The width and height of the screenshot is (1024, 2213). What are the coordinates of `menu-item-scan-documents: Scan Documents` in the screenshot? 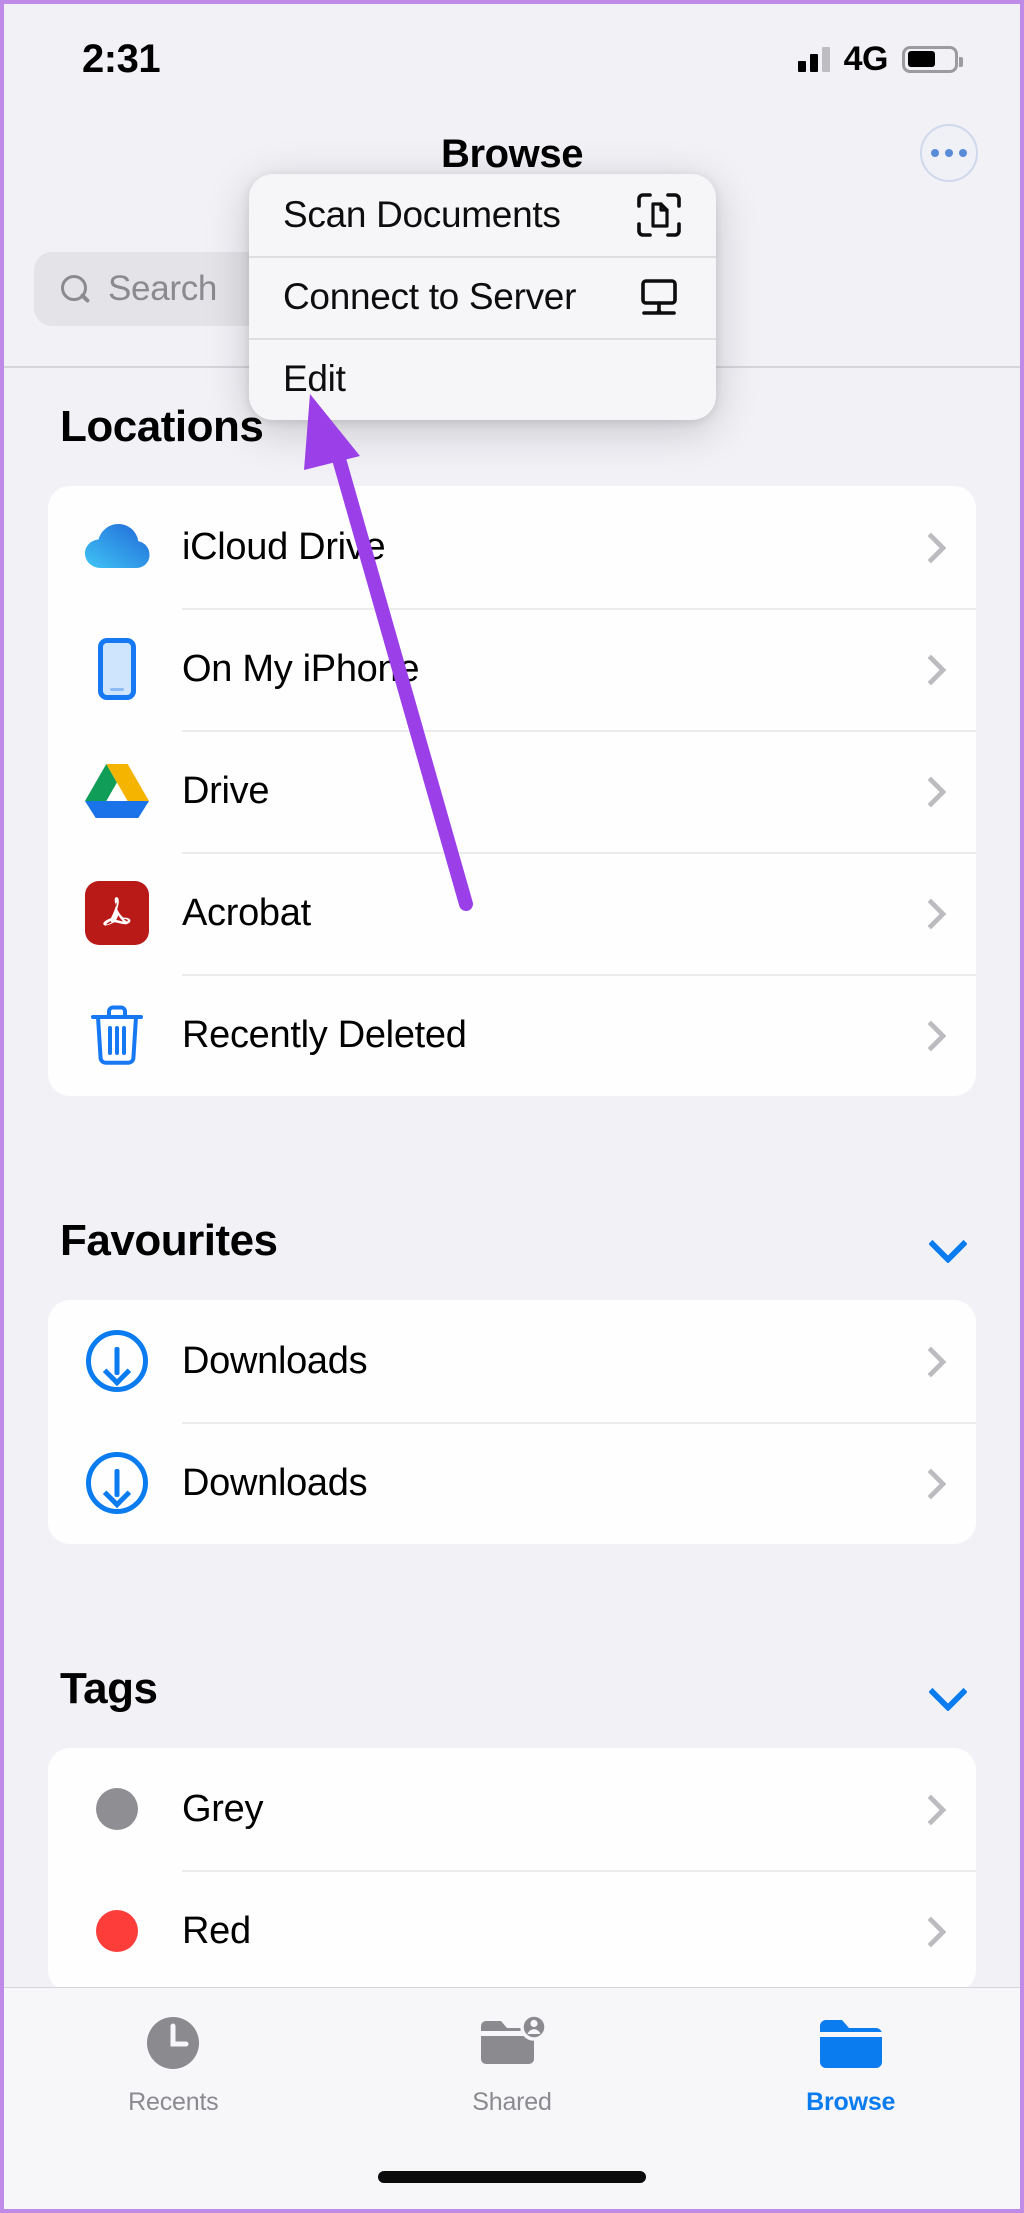 It's located at (482, 215).